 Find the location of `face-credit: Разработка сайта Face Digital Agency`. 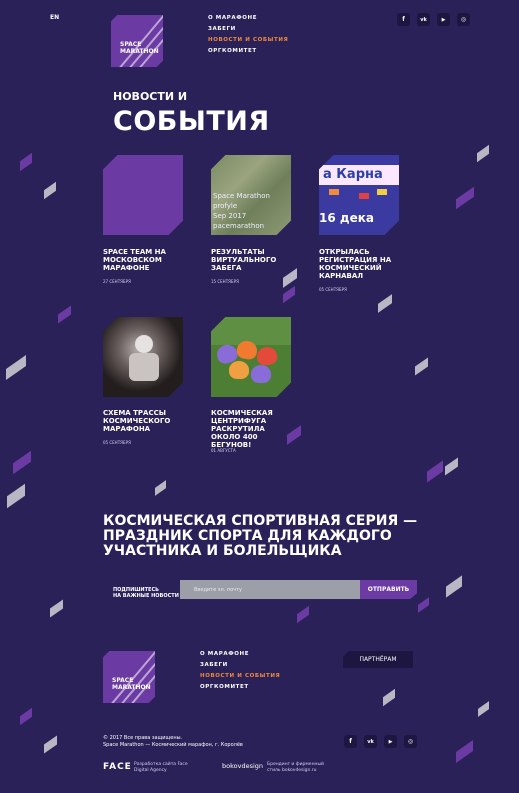

face-credit: Разработка сайта Face Digital Agency is located at coordinates (161, 767).